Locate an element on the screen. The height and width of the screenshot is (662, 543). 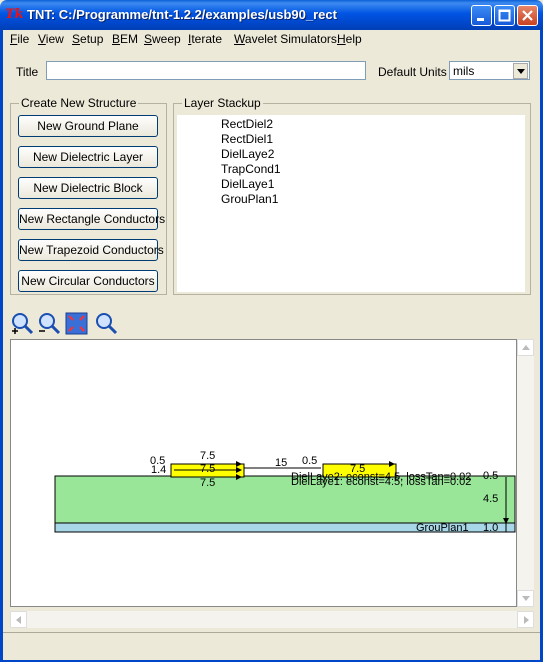
dielectric-label-b: DielLaye1: econst=4.5; lossTan=0.02 is located at coordinates (381, 482).